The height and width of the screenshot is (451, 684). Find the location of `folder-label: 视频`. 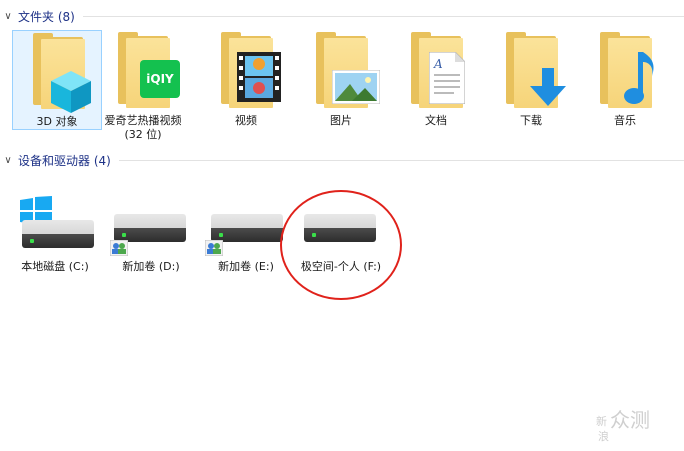

folder-label: 视频 is located at coordinates (246, 120).